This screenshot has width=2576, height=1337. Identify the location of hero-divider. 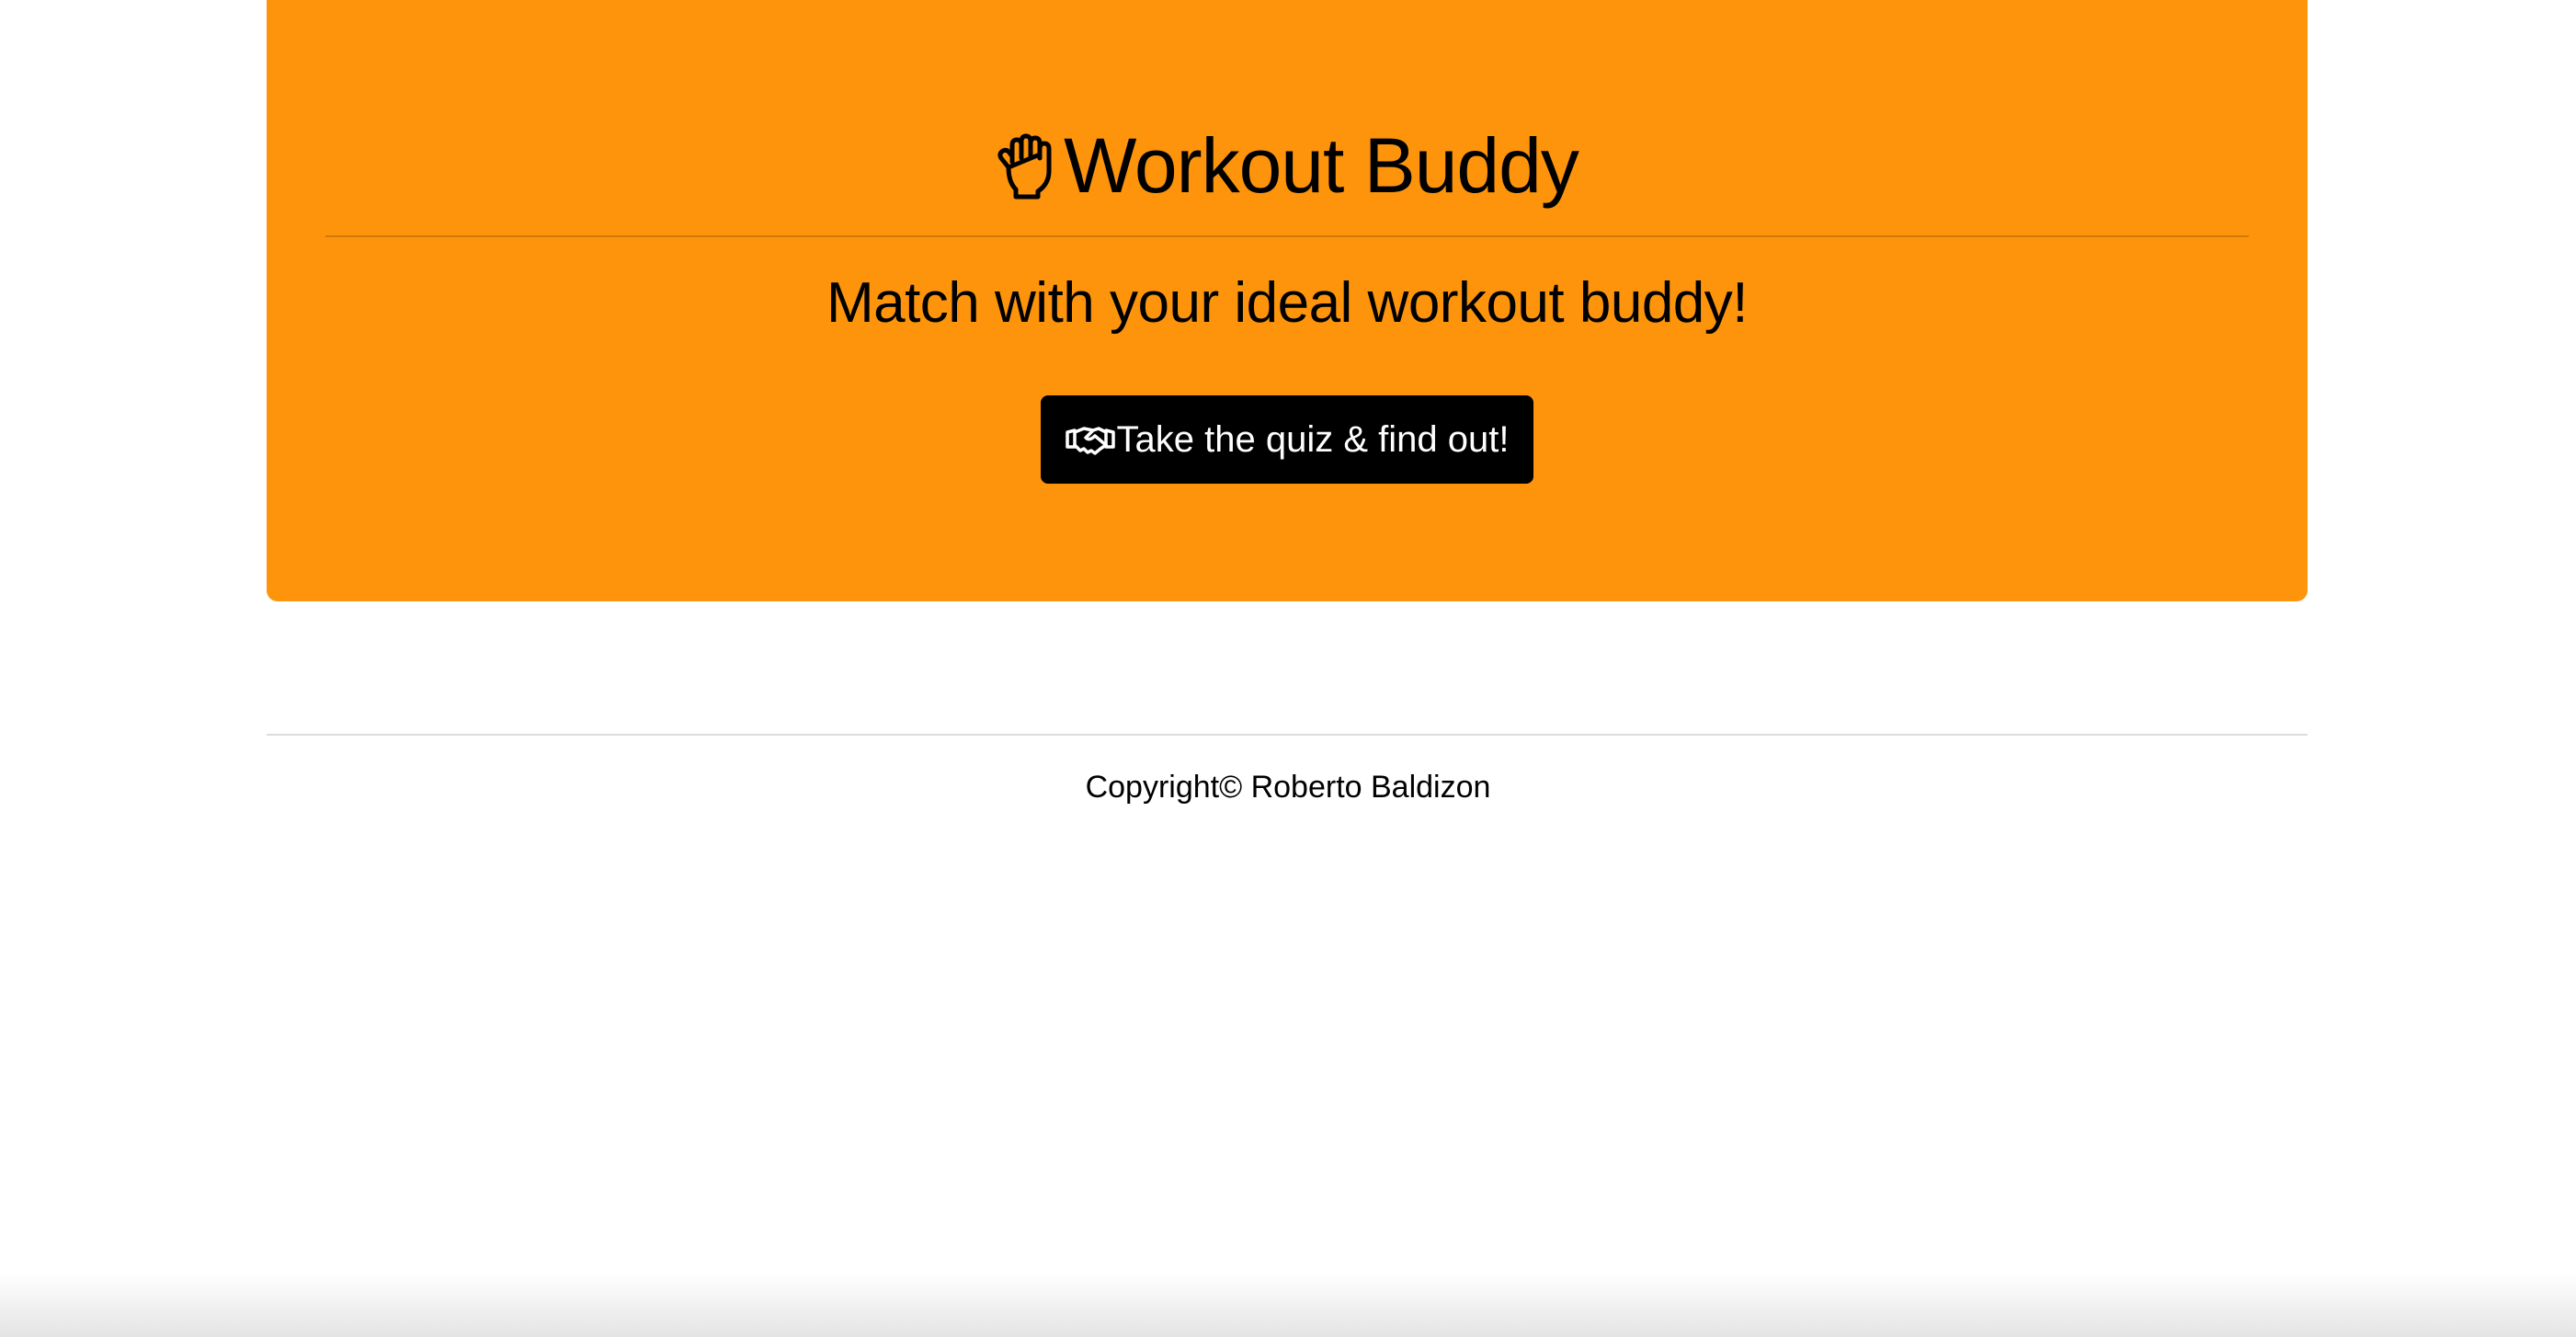
(1287, 236).